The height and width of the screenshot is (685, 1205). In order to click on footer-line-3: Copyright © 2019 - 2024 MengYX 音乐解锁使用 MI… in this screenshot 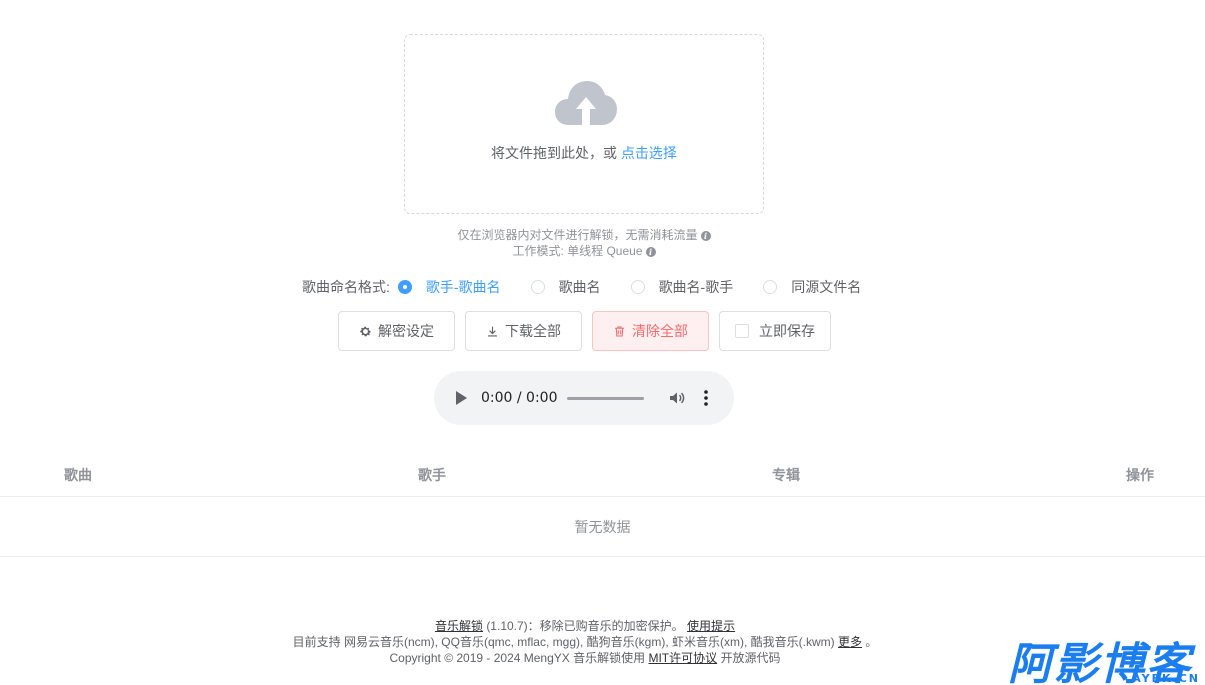, I will do `click(585, 657)`.